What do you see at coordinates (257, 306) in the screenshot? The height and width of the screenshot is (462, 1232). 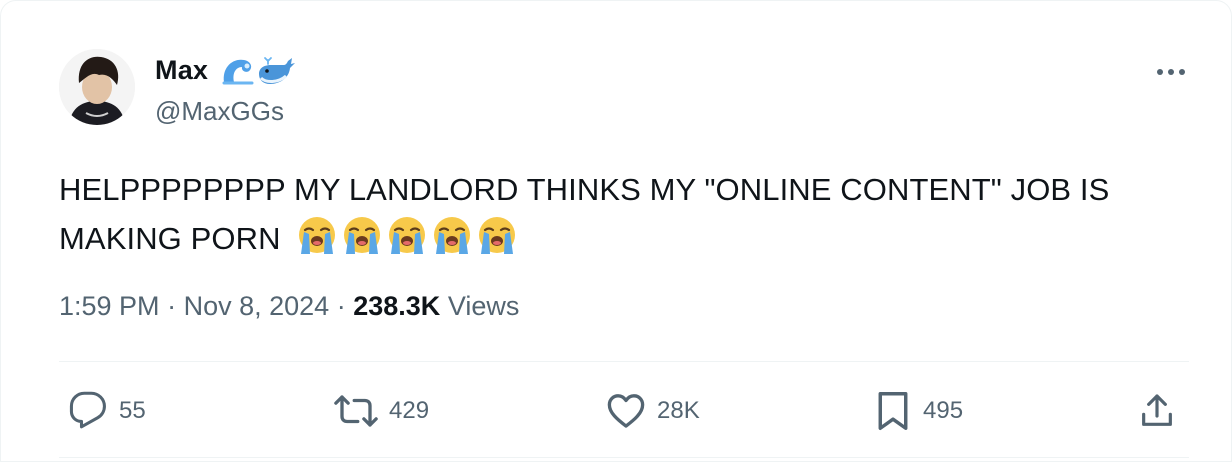 I see `tweet-date: Nov 8, 2024` at bounding box center [257, 306].